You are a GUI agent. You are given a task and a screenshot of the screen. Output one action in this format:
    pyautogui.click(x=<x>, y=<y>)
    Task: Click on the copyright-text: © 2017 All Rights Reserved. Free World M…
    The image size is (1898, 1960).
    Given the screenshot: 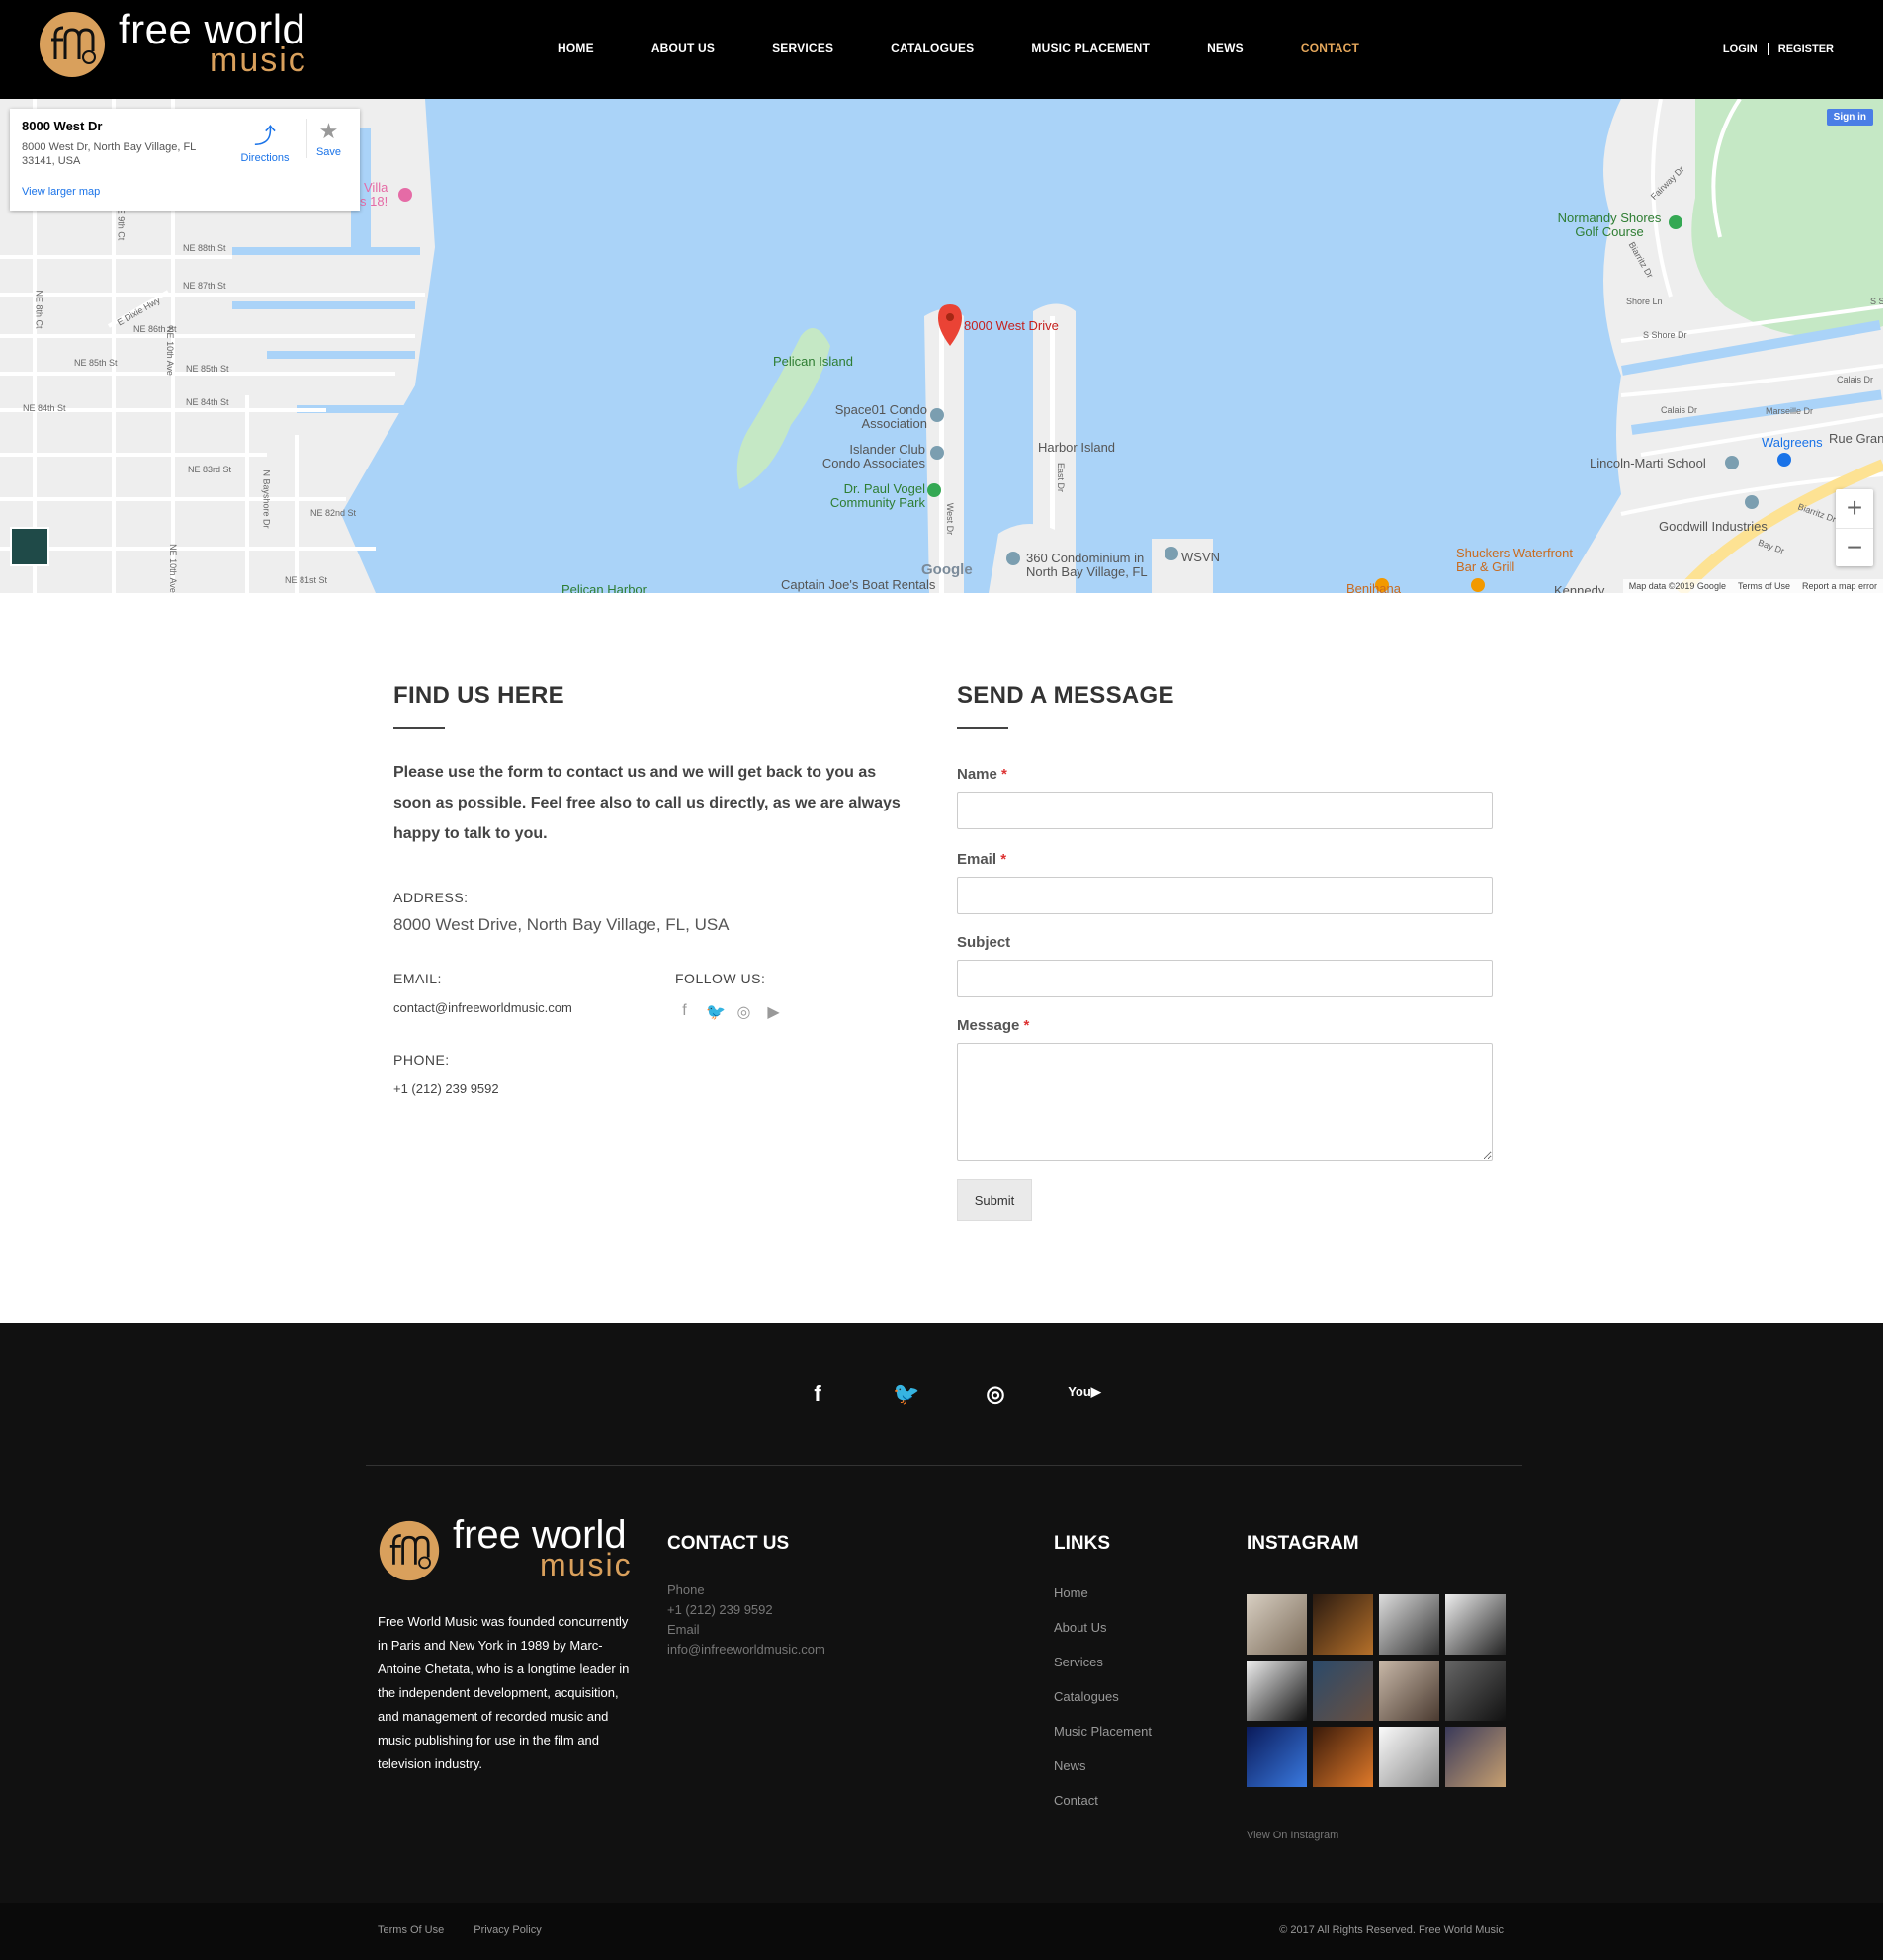 What is the action you would take?
    pyautogui.click(x=1392, y=1930)
    